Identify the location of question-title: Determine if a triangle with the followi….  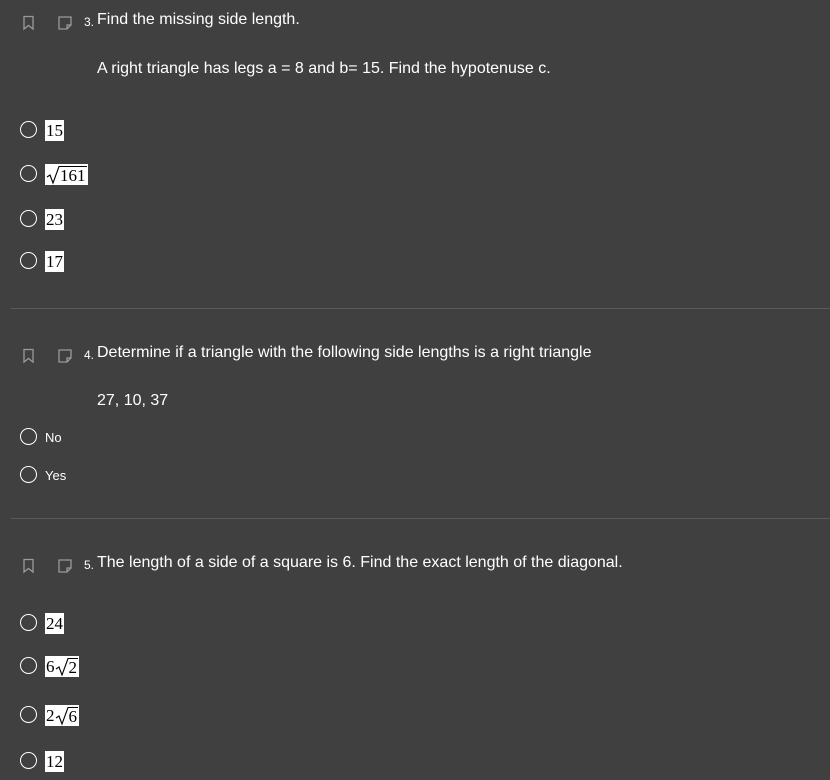
(344, 352).